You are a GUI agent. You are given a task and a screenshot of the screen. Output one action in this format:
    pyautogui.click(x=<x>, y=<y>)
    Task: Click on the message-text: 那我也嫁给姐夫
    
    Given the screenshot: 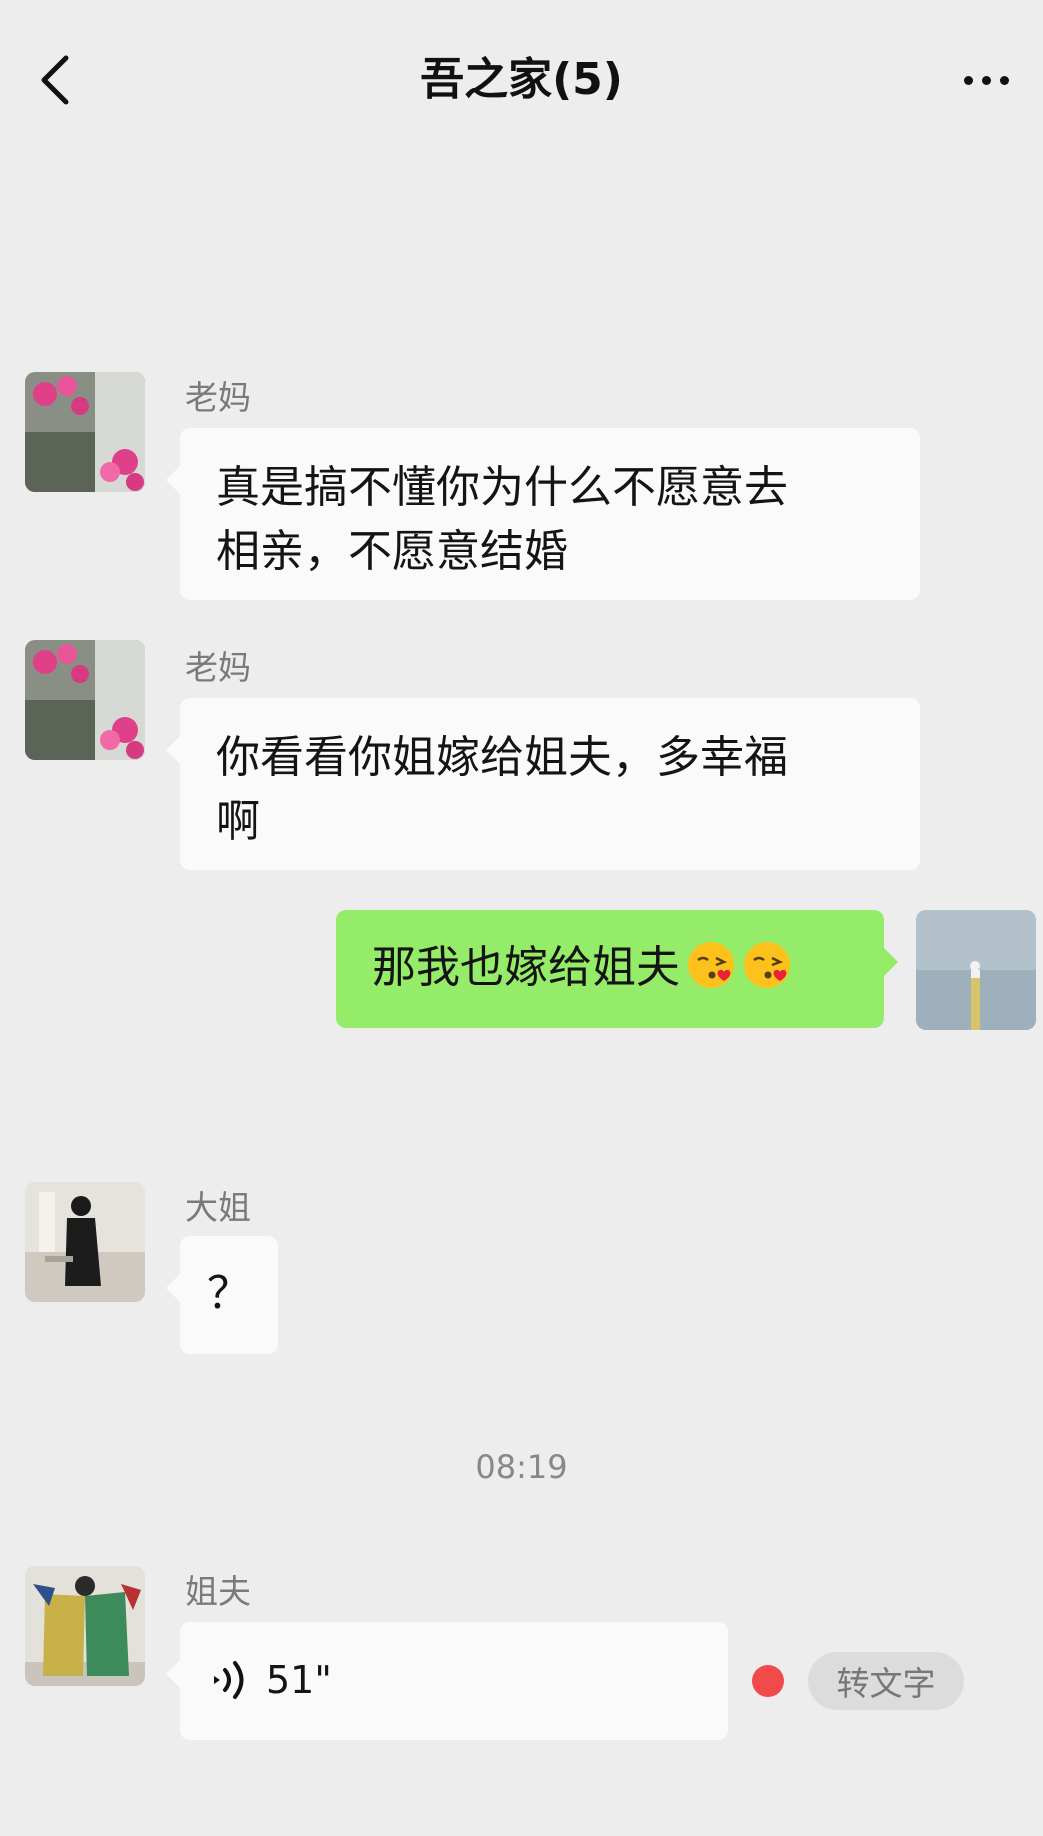 What is the action you would take?
    pyautogui.click(x=526, y=967)
    